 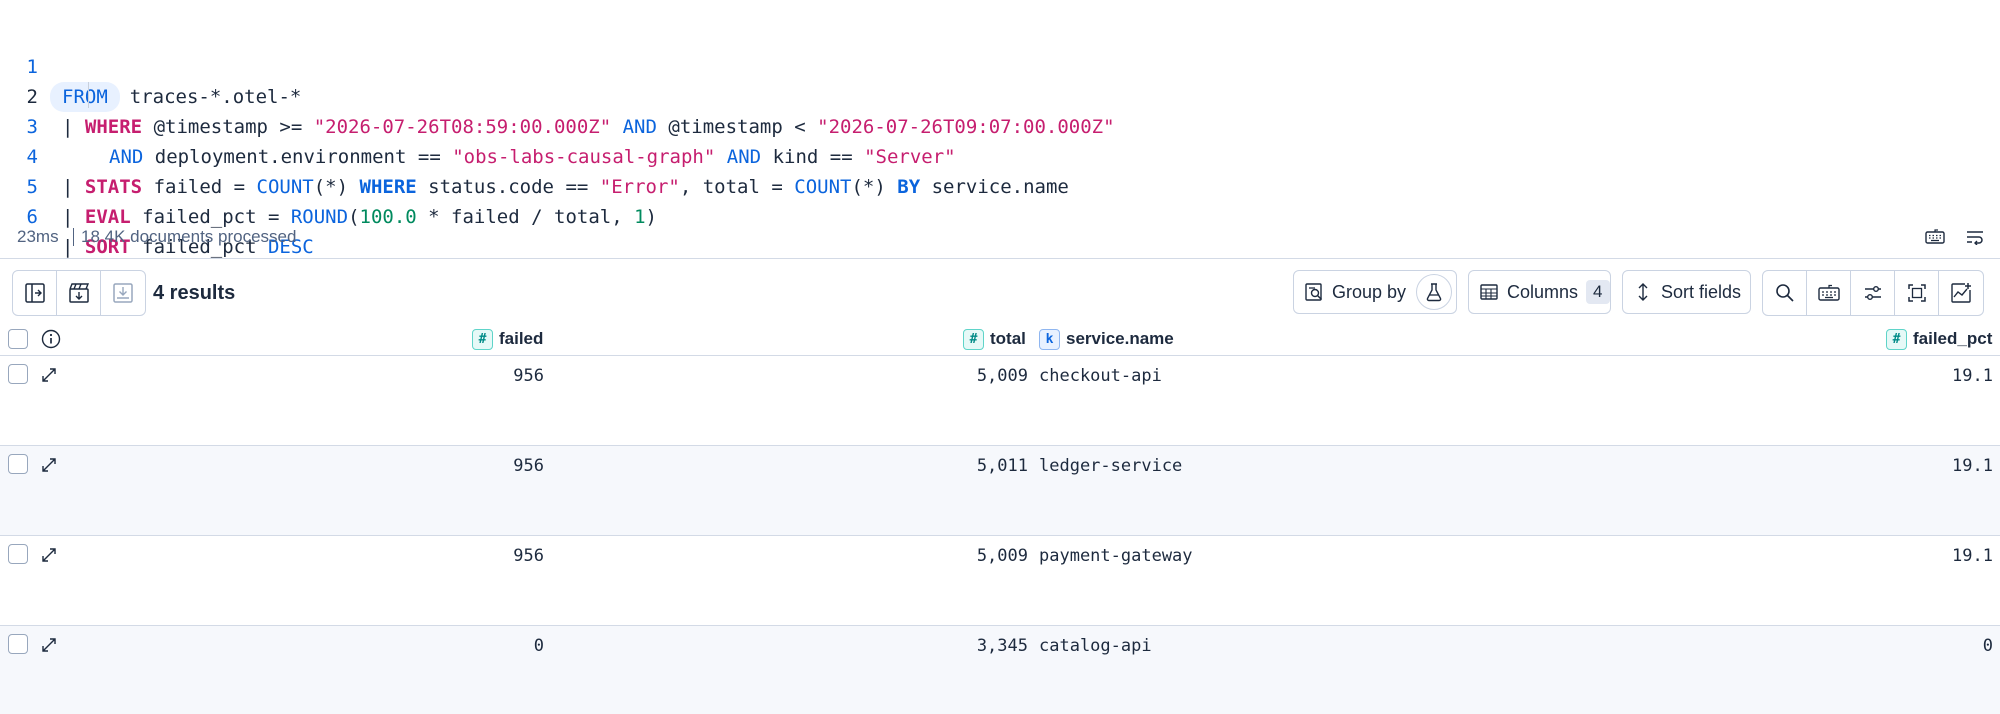 I want to click on group-by-icon, so click(x=1314, y=292).